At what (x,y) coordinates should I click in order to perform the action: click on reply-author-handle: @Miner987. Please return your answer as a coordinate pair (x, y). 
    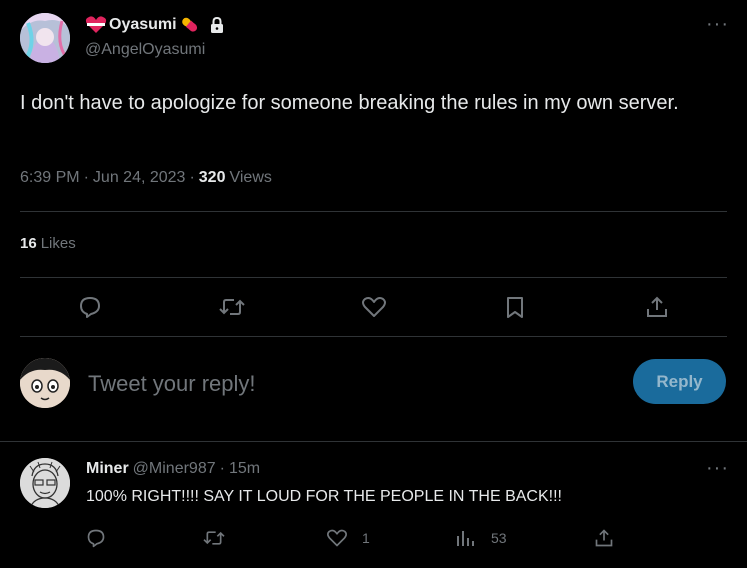
    Looking at the image, I should click on (174, 469).